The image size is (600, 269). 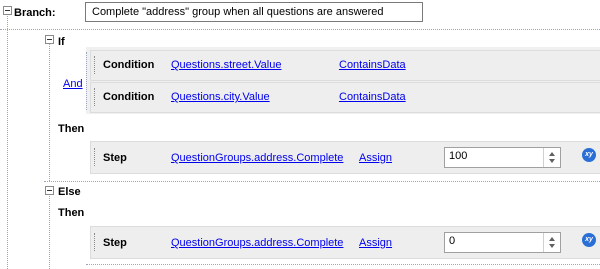 I want to click on step-value: 100, so click(x=458, y=156).